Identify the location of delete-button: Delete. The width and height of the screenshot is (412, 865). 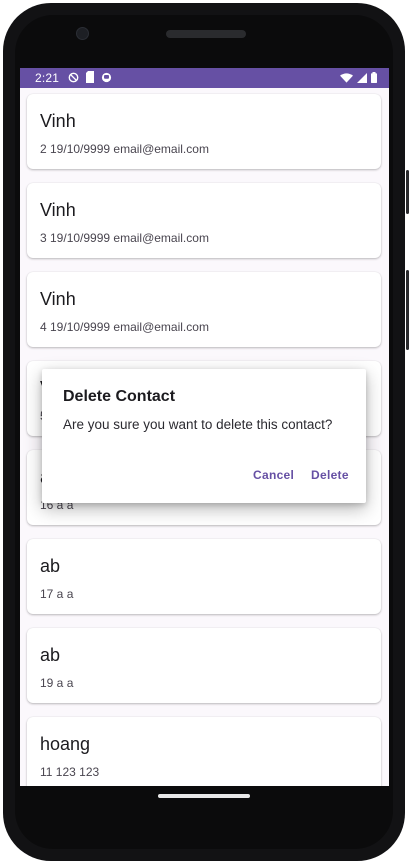
(330, 475).